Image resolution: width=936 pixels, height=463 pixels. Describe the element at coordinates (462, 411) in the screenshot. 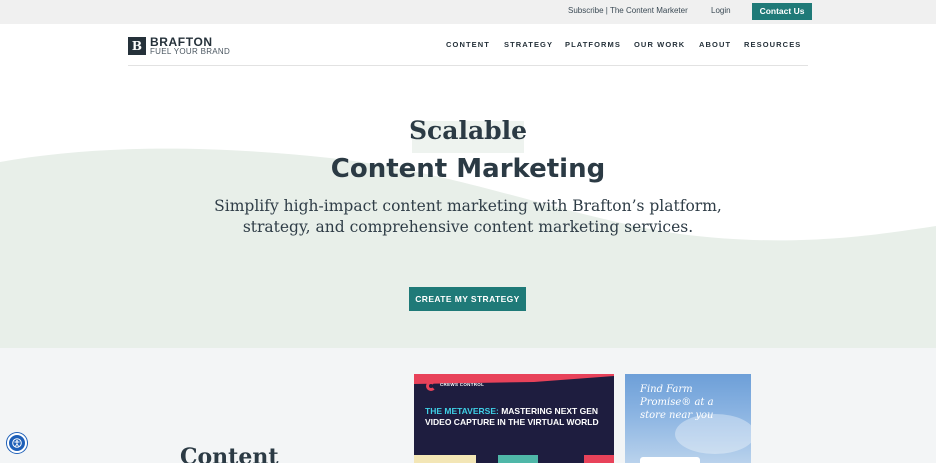

I see `crews-headline-accent: THE METAVERSE:` at that location.